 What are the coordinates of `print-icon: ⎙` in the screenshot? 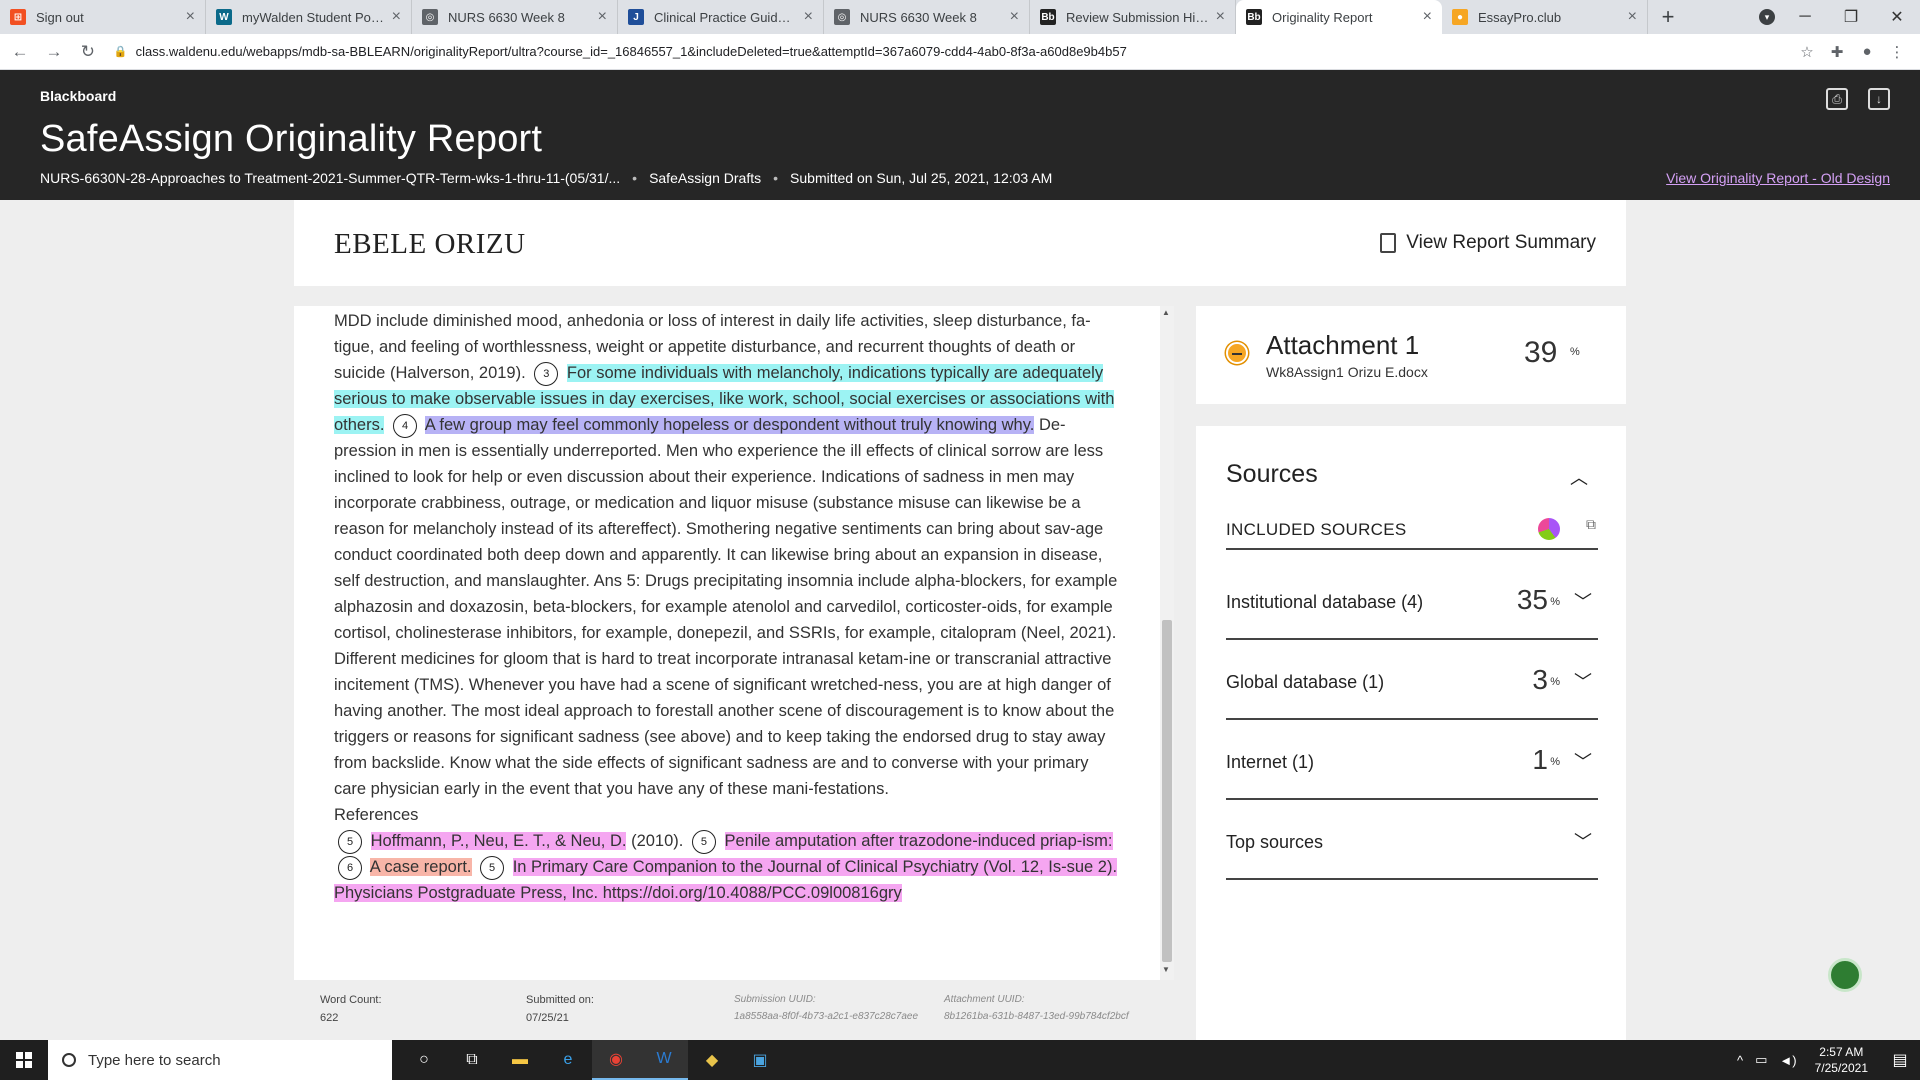 It's located at (1837, 99).